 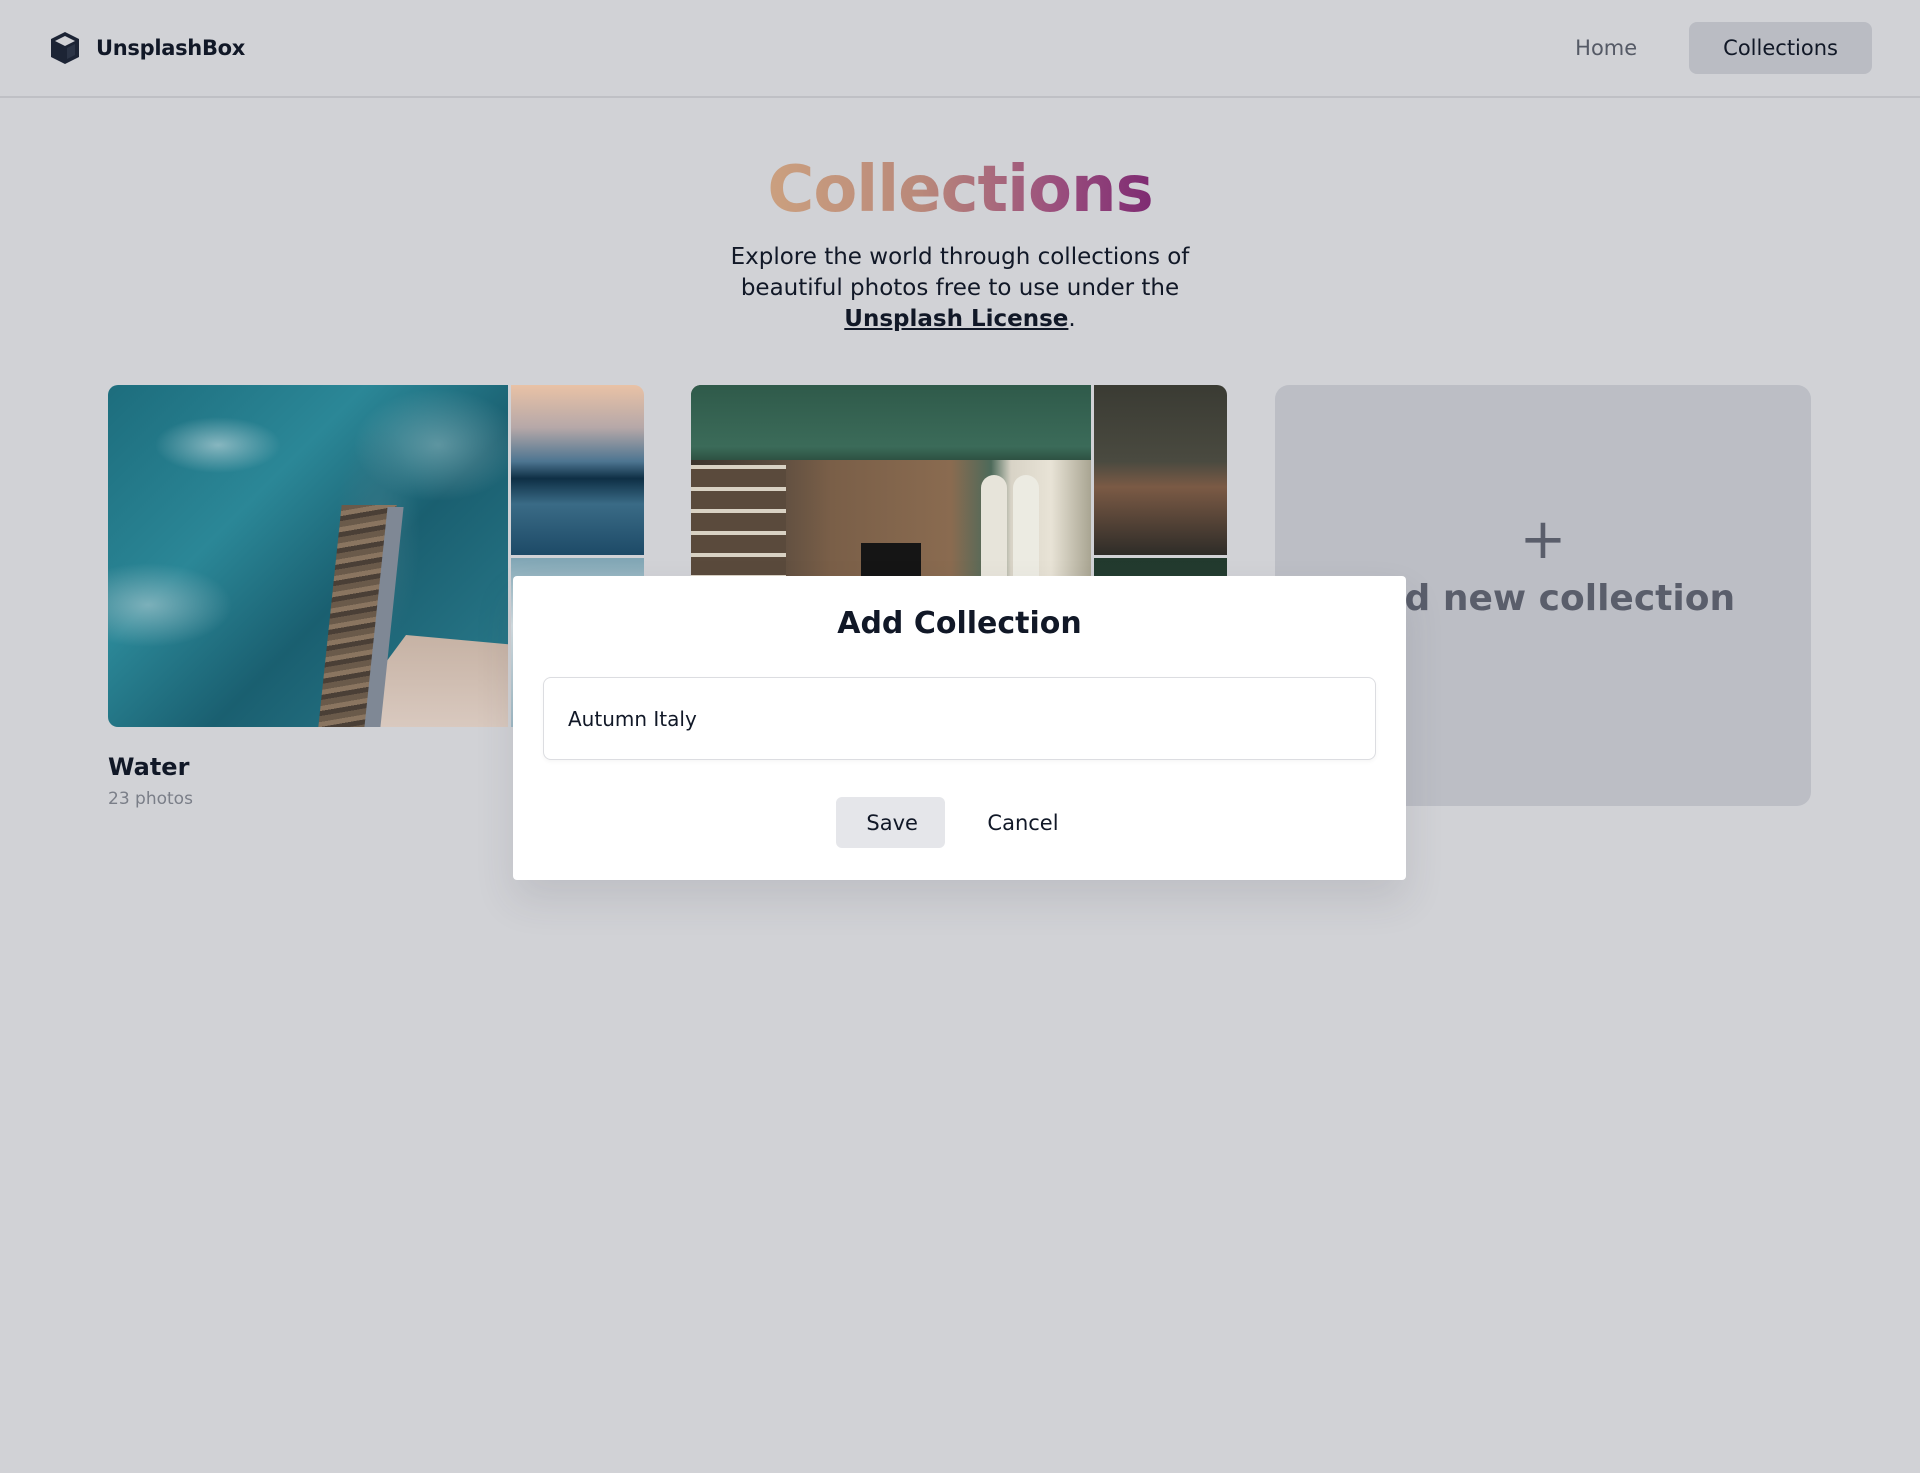 I want to click on add-collection-modal: Add Collection Save Cancel, so click(x=959, y=728).